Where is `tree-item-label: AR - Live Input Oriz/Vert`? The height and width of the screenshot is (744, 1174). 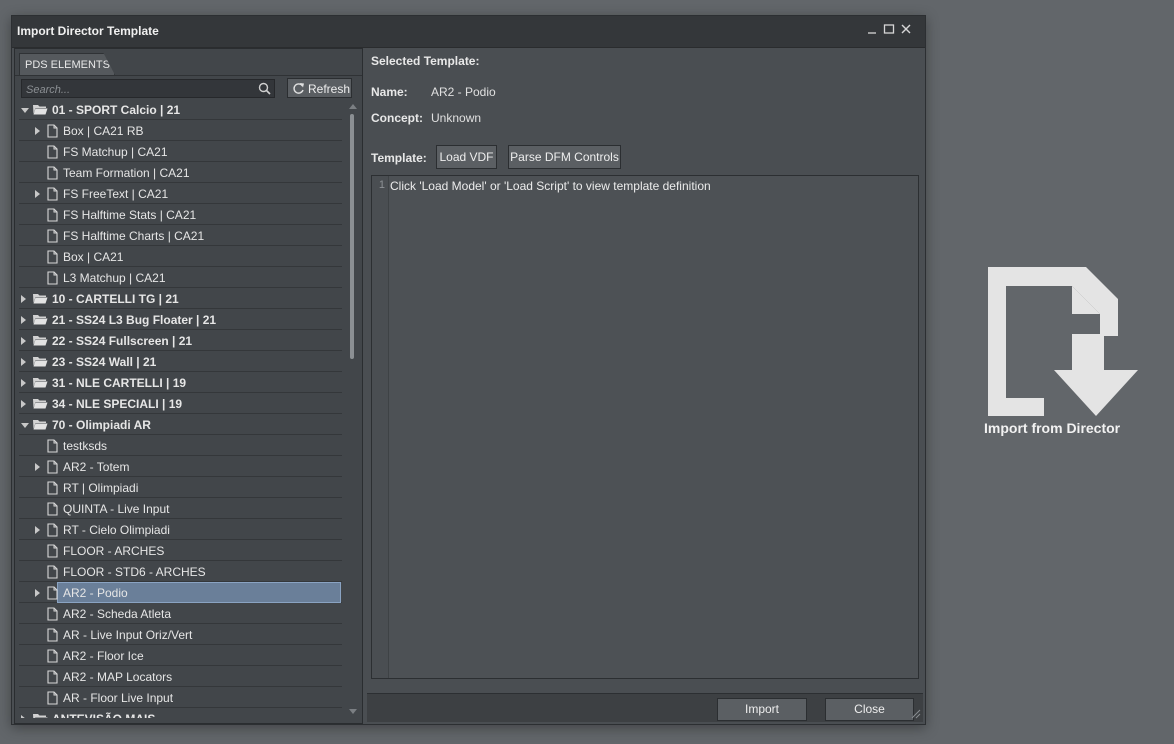 tree-item-label: AR - Live Input Oriz/Vert is located at coordinates (128, 635).